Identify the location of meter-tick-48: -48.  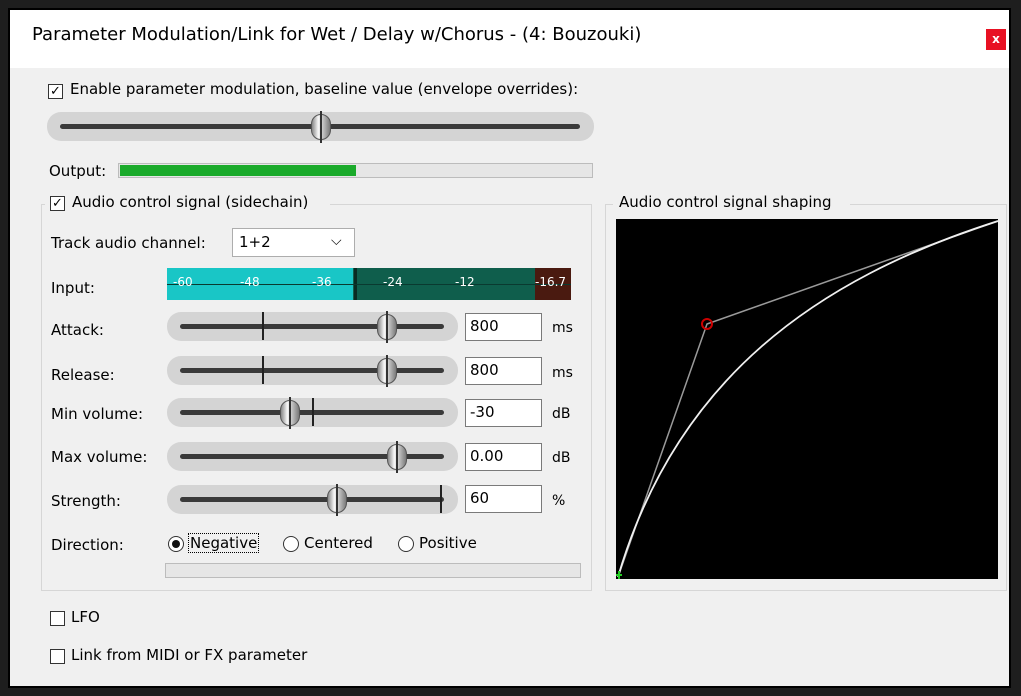
(250, 282).